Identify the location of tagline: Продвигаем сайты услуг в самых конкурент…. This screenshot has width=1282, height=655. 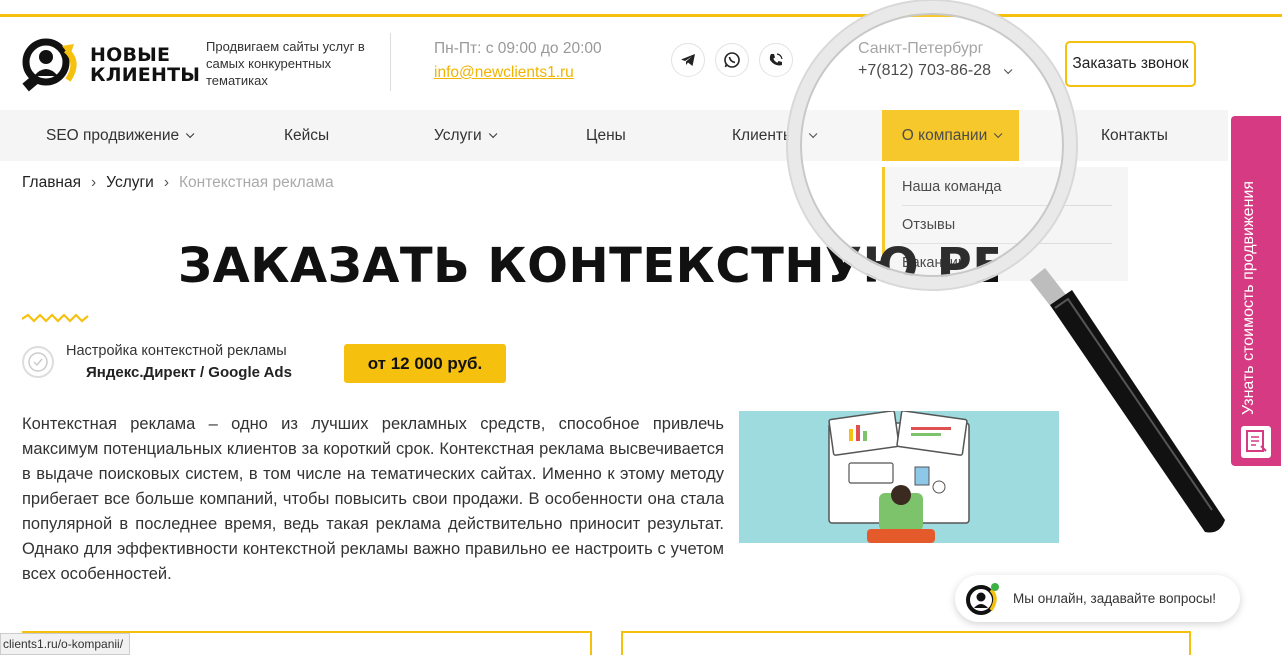
(285, 63).